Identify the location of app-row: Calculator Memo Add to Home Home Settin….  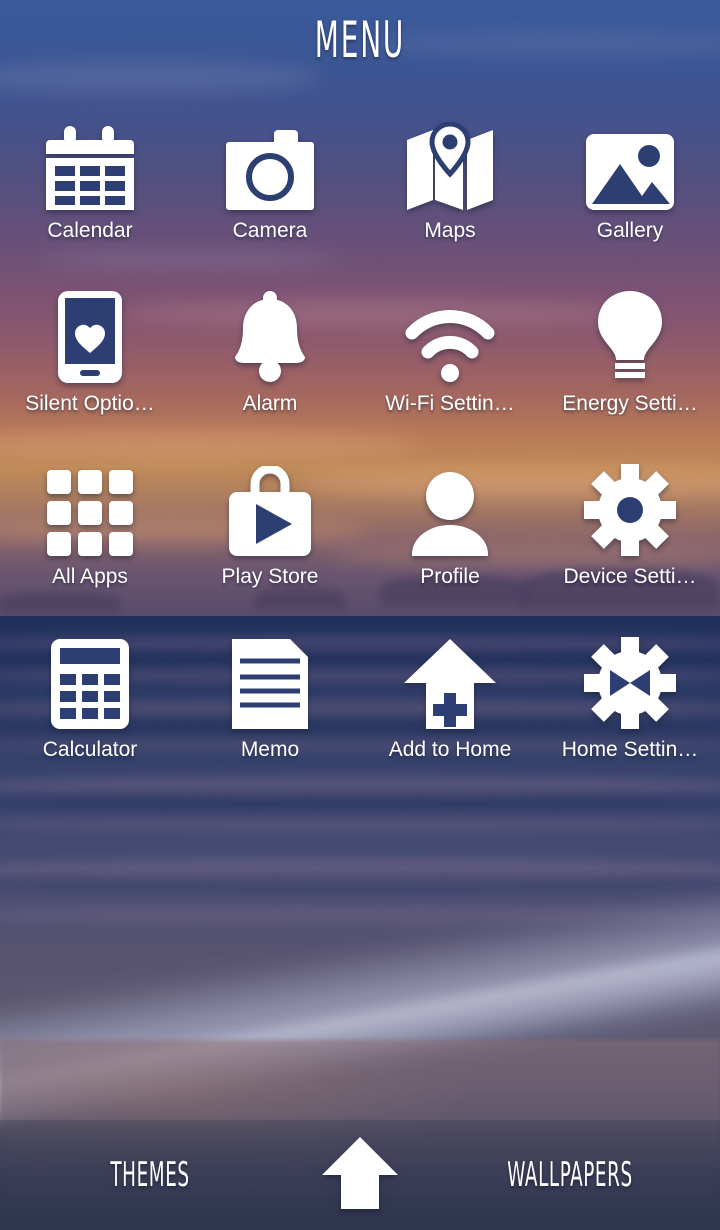
(360, 723).